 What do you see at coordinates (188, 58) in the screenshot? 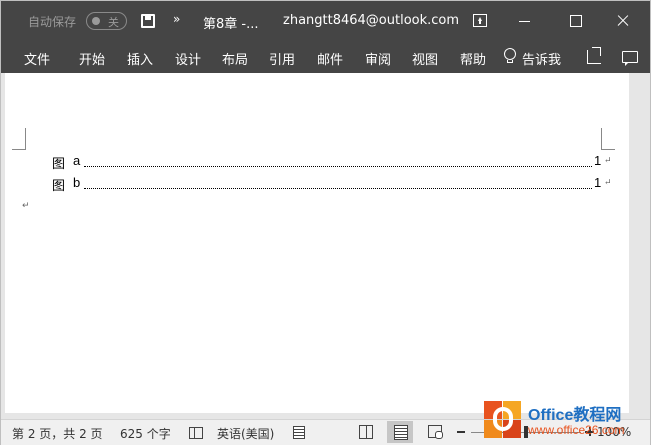
I see `tab-design: 设计` at bounding box center [188, 58].